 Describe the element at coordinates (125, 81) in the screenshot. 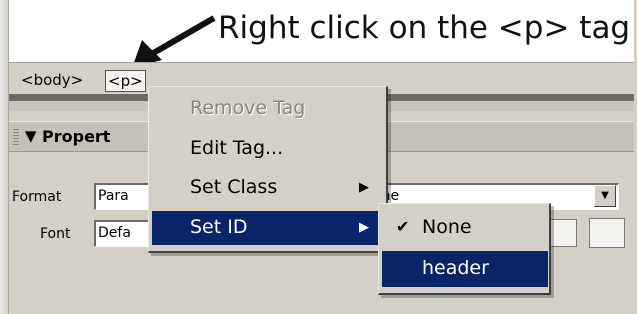

I see `tag-p: <p>` at that location.